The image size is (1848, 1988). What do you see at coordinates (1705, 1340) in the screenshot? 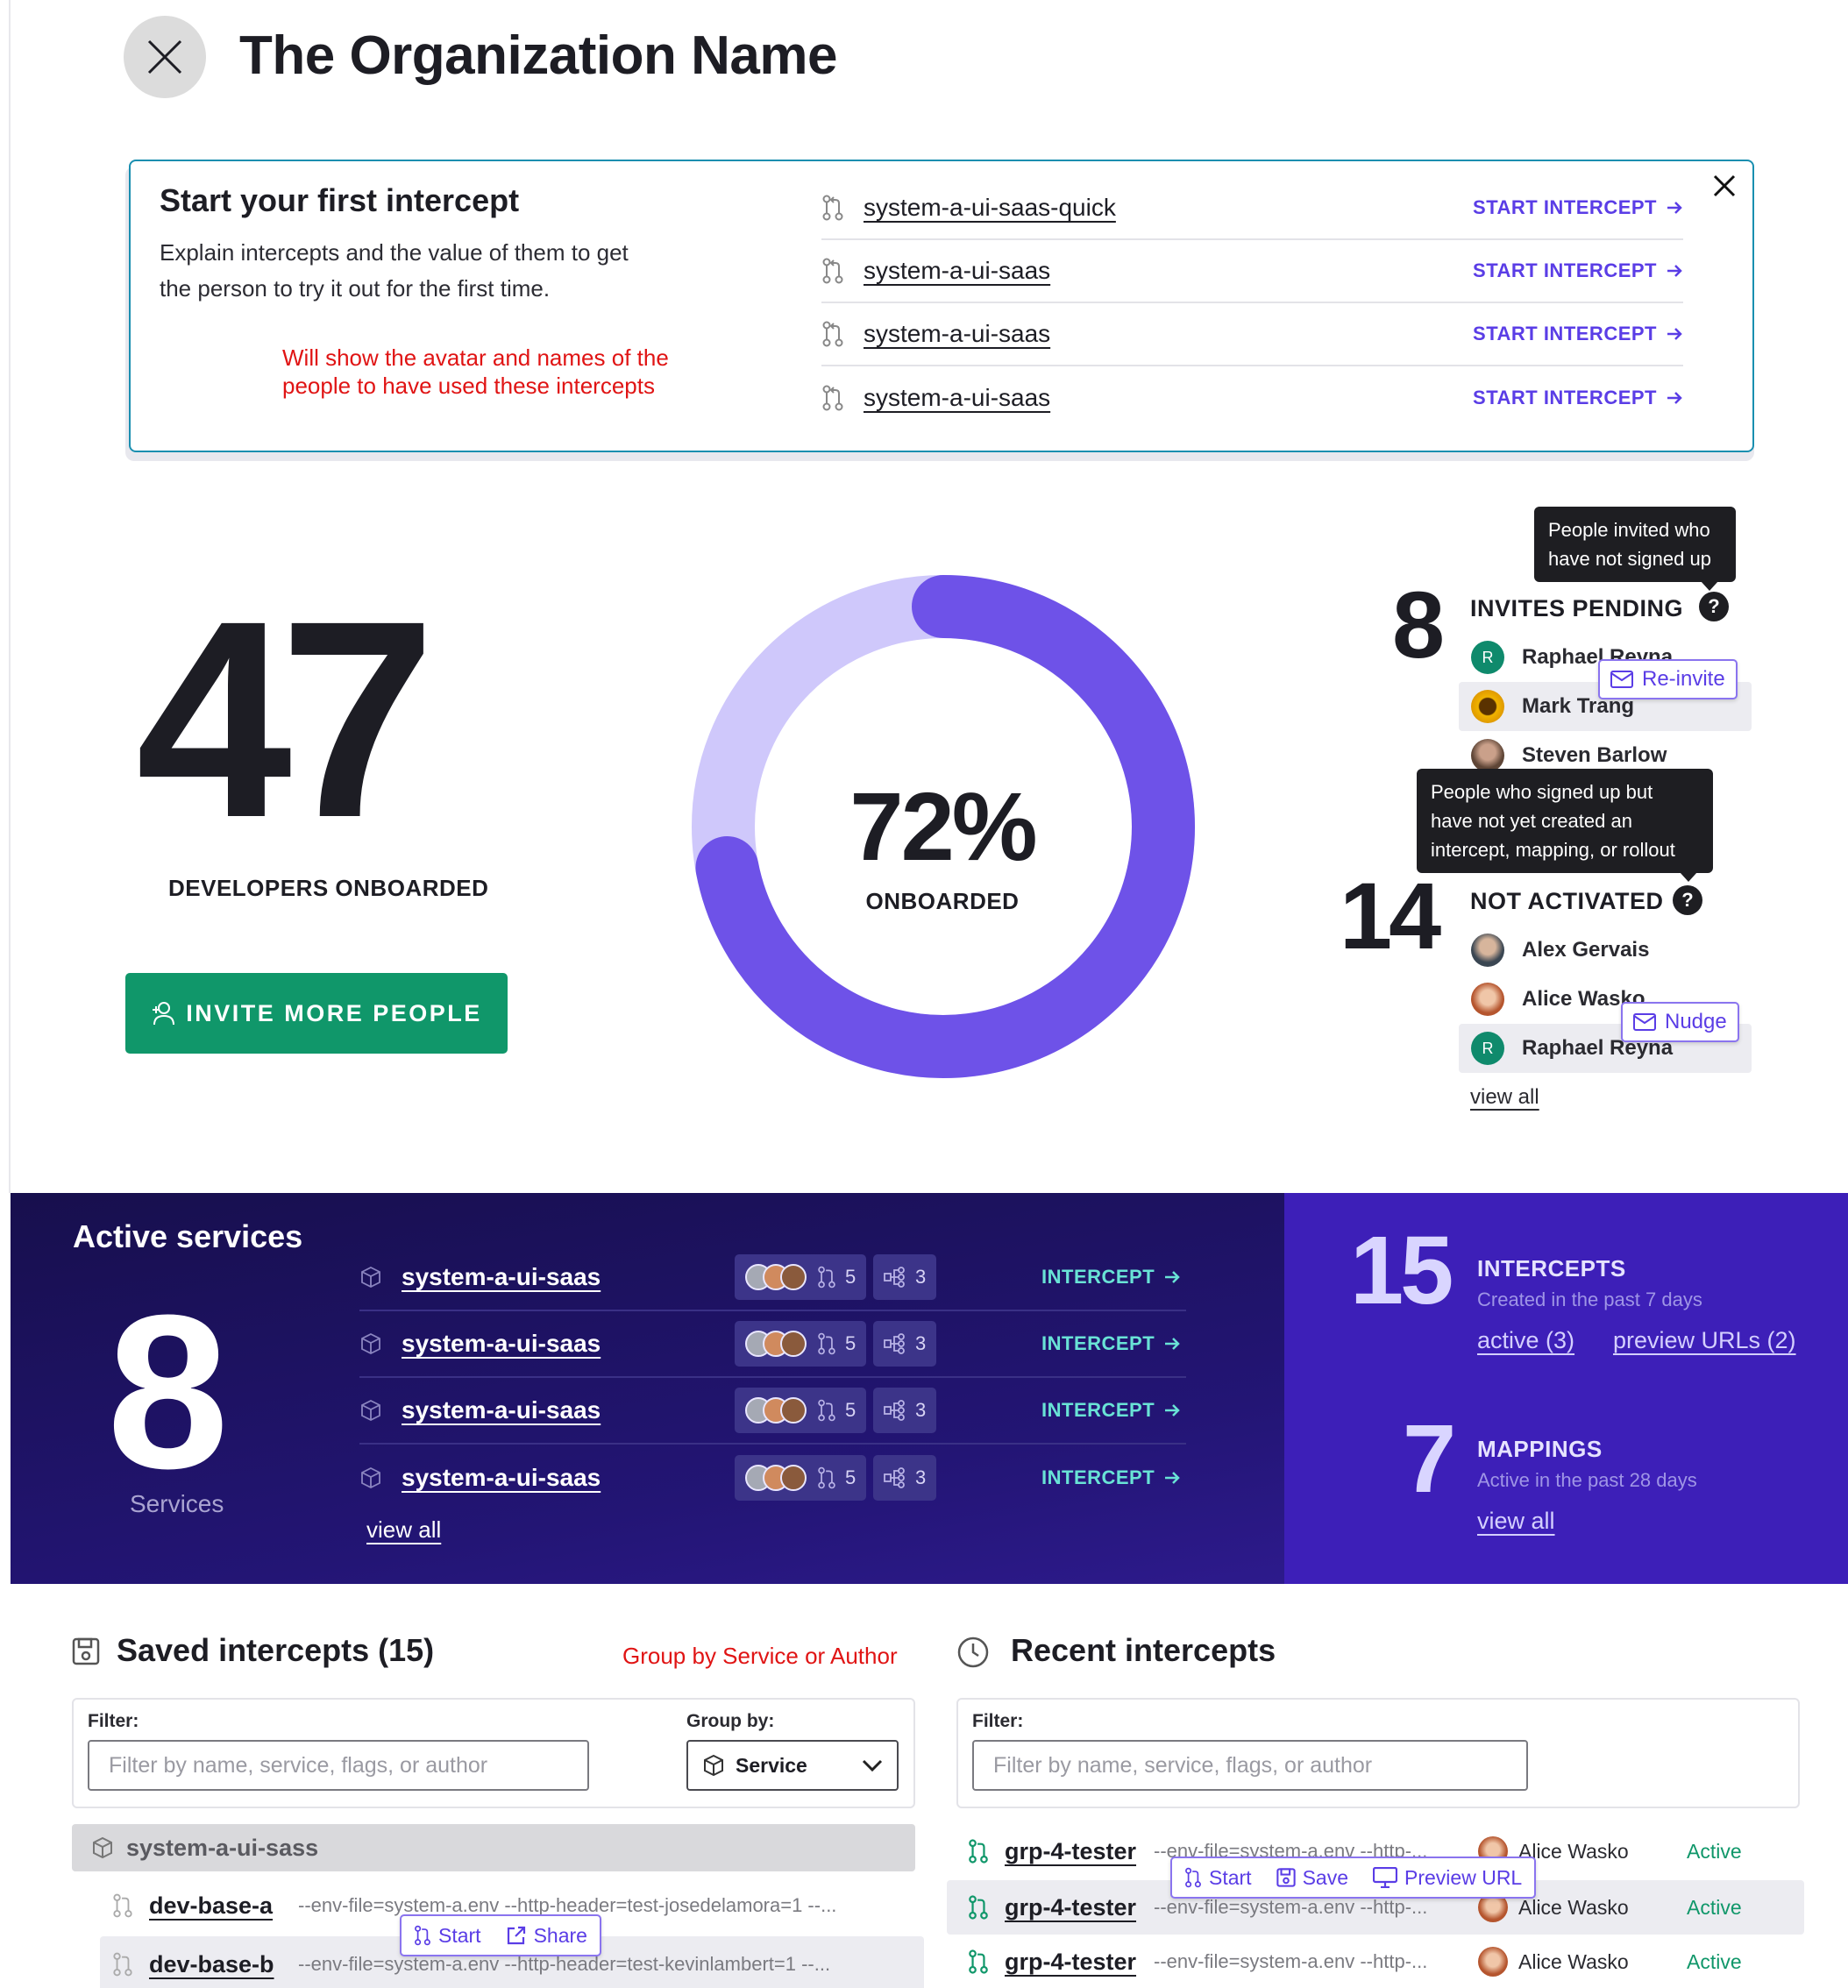
I see `preview-urls-link: preview URLs (2)` at bounding box center [1705, 1340].